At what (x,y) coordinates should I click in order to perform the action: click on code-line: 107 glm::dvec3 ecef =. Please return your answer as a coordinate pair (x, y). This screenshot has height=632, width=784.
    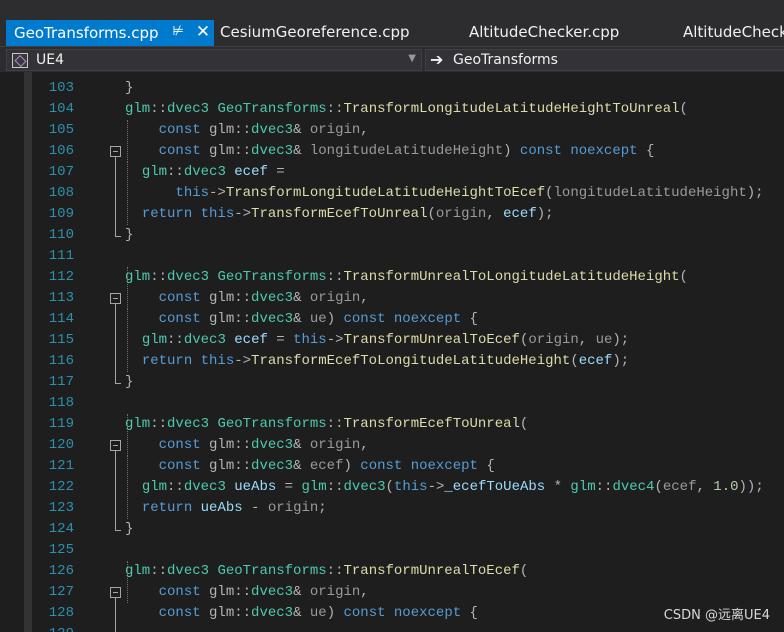
    Looking at the image, I should click on (392, 172).